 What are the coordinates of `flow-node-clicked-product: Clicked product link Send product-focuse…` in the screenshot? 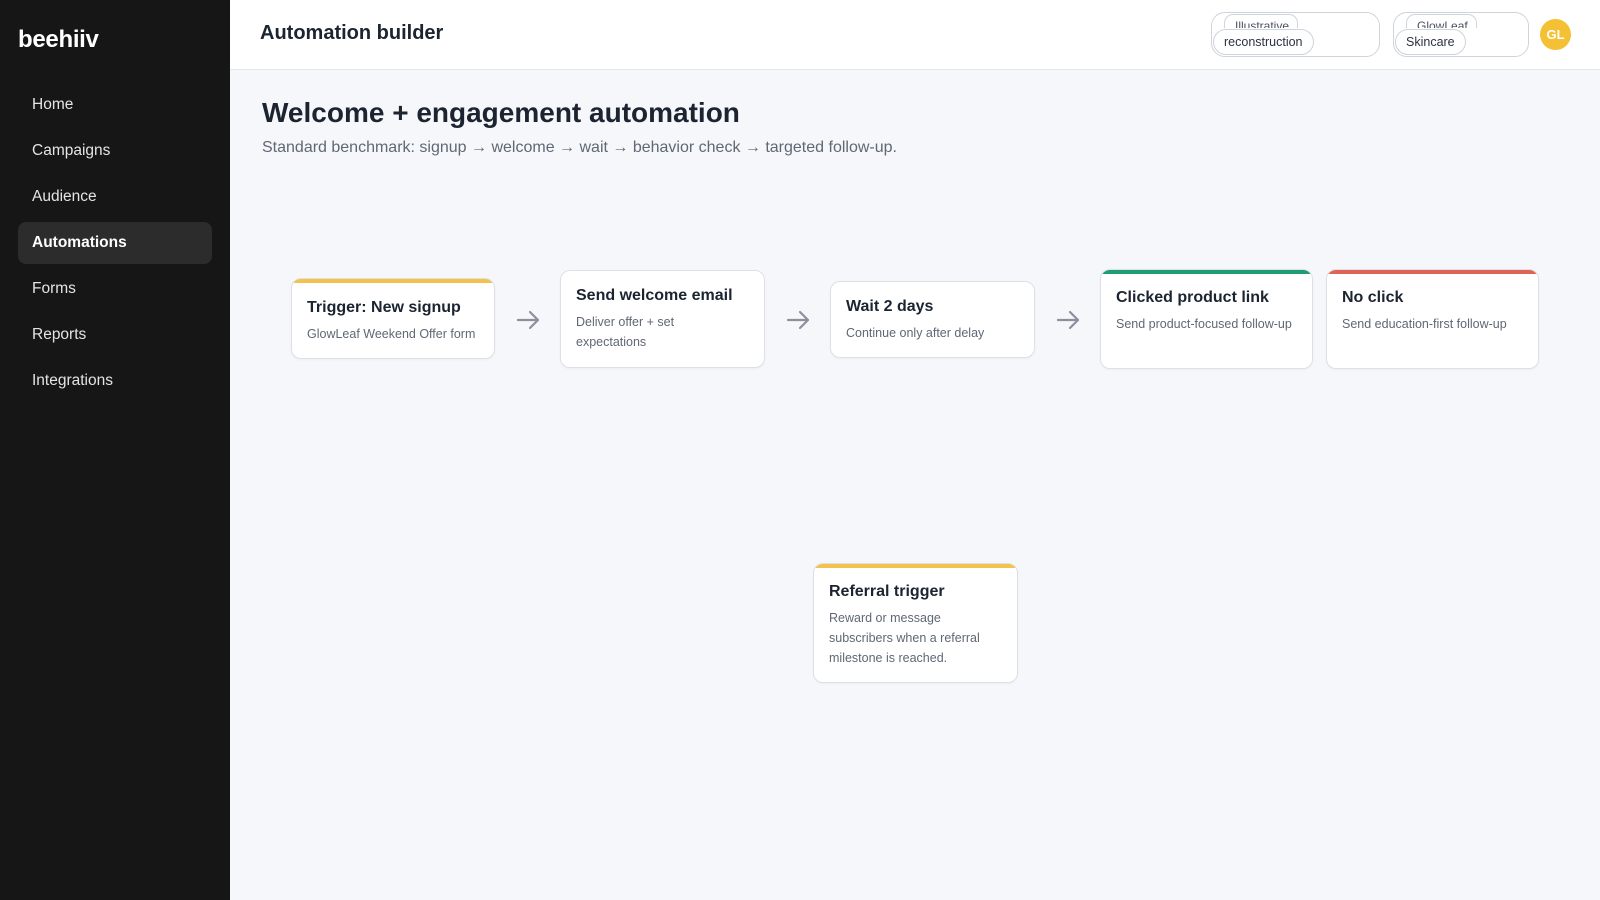 It's located at (1206, 319).